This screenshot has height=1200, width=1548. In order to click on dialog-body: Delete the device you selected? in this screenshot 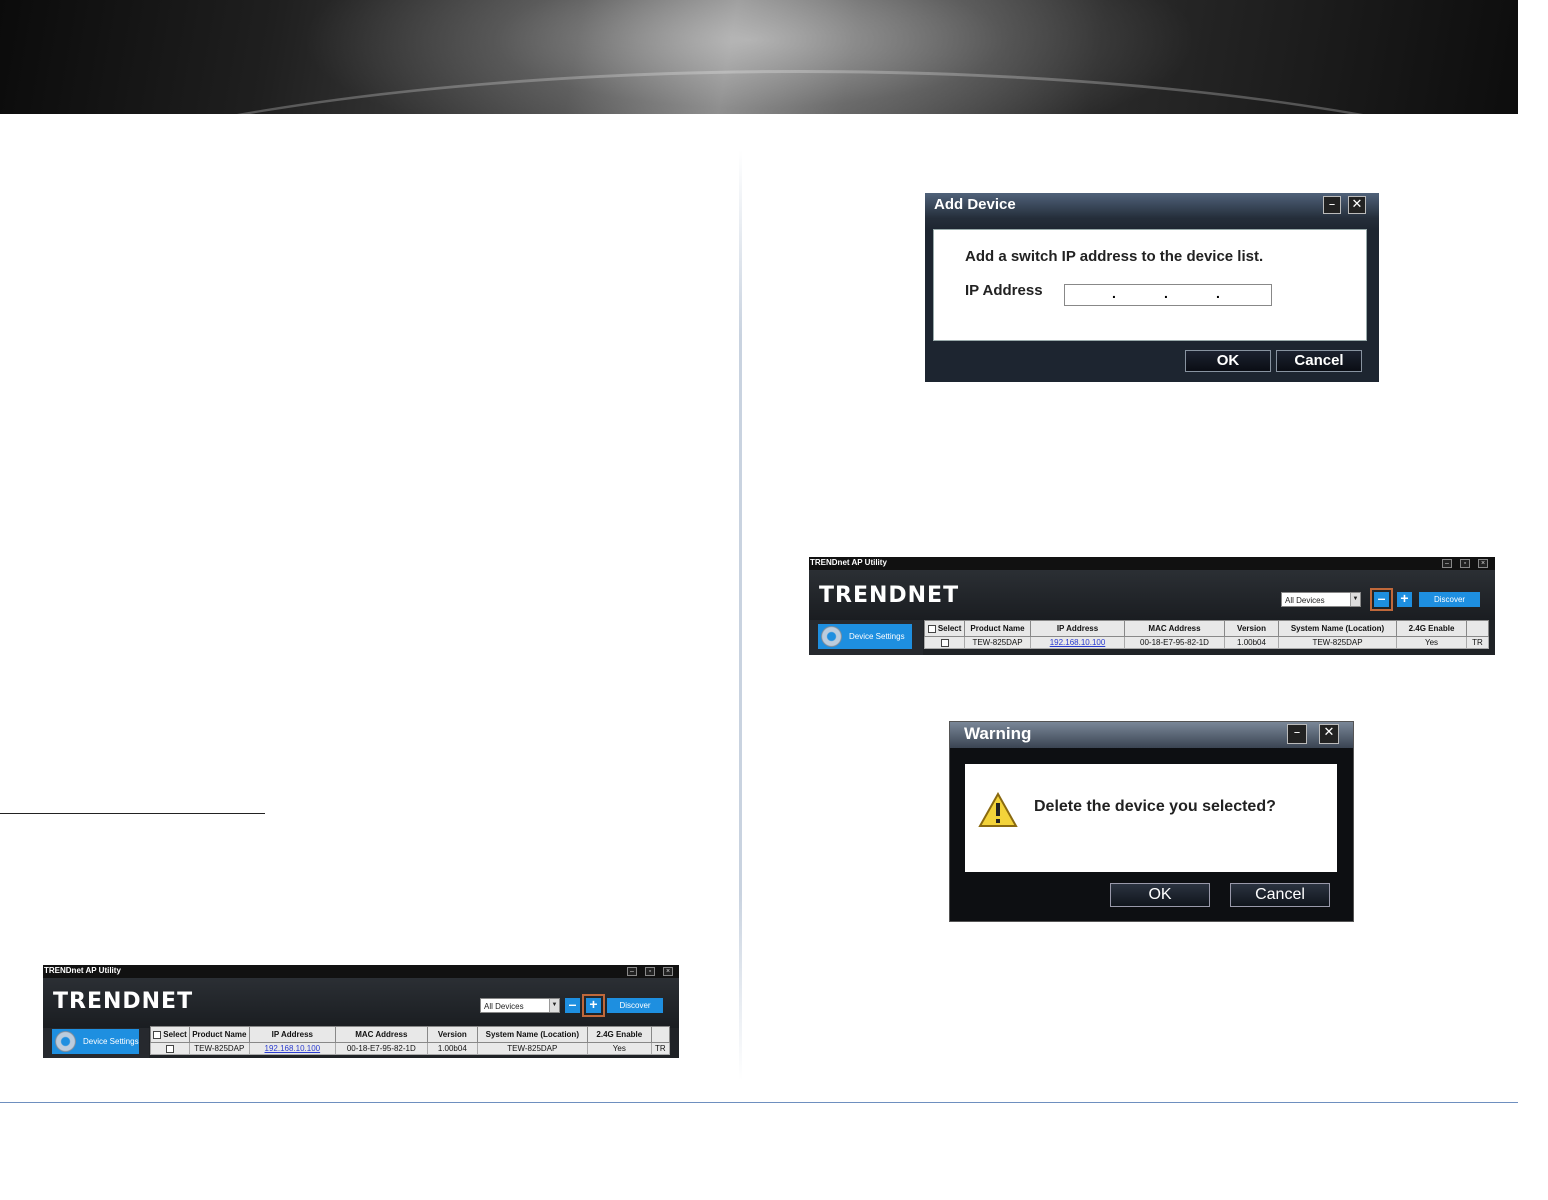, I will do `click(1151, 818)`.